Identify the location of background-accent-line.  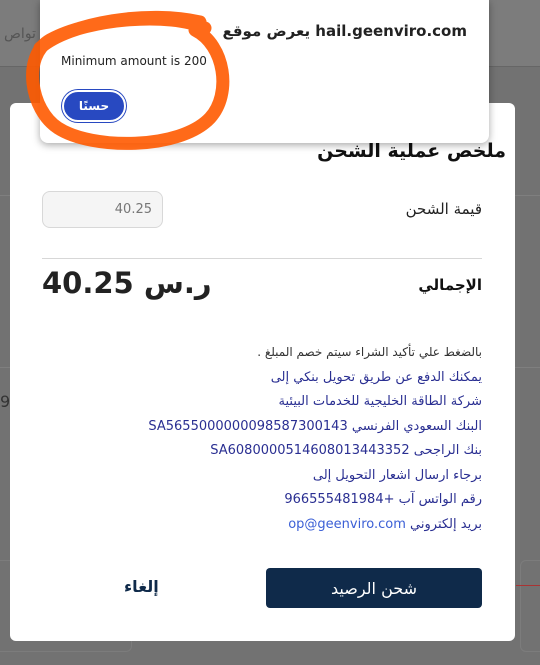
(528, 585).